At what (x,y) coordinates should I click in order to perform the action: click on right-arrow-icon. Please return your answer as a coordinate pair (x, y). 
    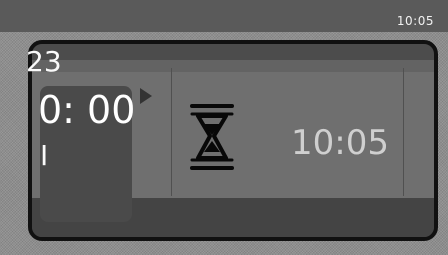
    Looking at the image, I should click on (146, 96).